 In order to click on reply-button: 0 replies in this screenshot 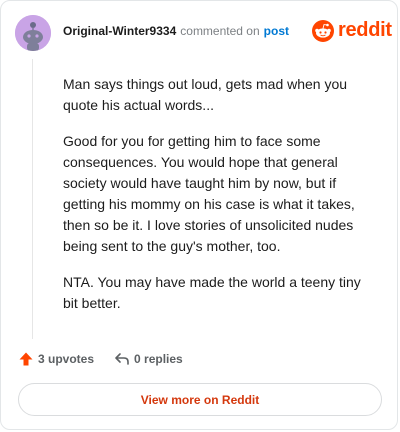, I will do `click(148, 359)`.